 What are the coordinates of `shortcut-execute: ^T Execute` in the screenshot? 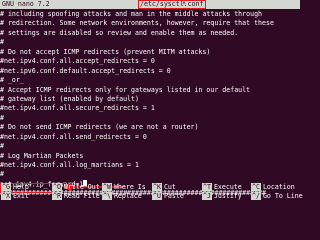 It's located at (222, 187).